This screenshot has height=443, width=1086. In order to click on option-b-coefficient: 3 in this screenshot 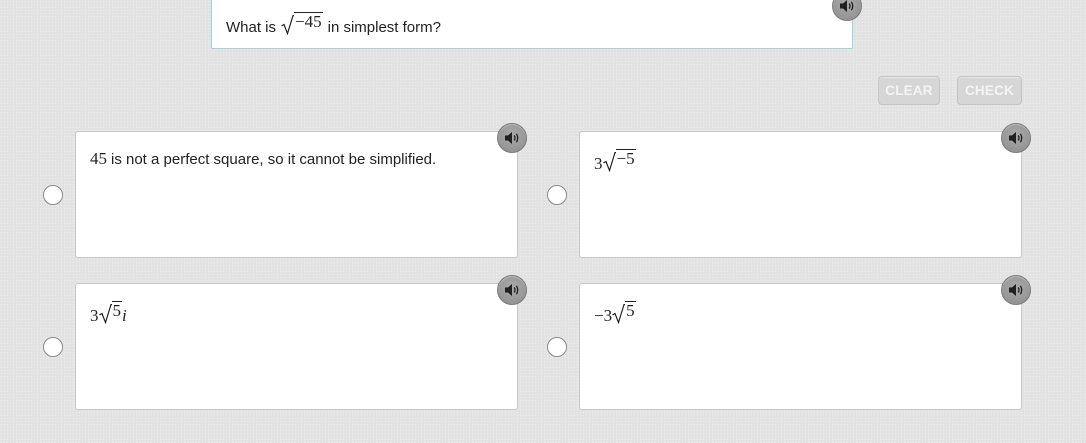, I will do `click(598, 163)`.